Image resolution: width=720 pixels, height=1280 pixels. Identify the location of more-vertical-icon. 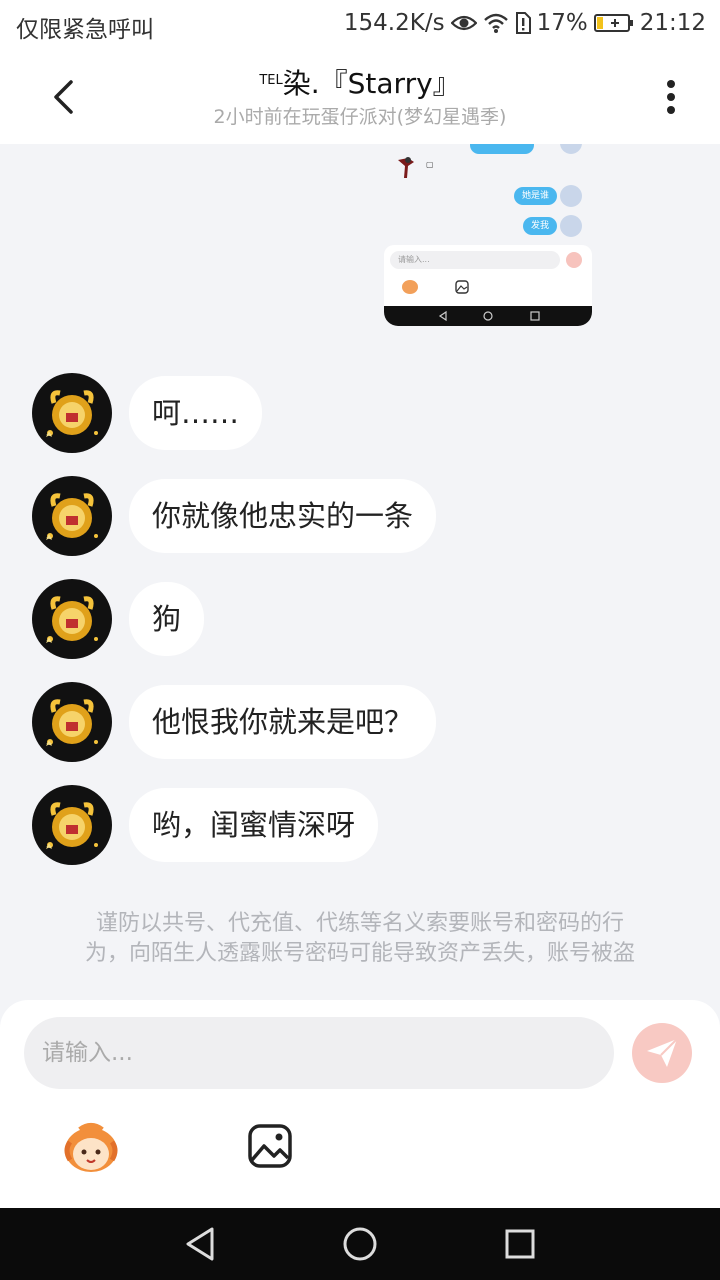
(671, 97).